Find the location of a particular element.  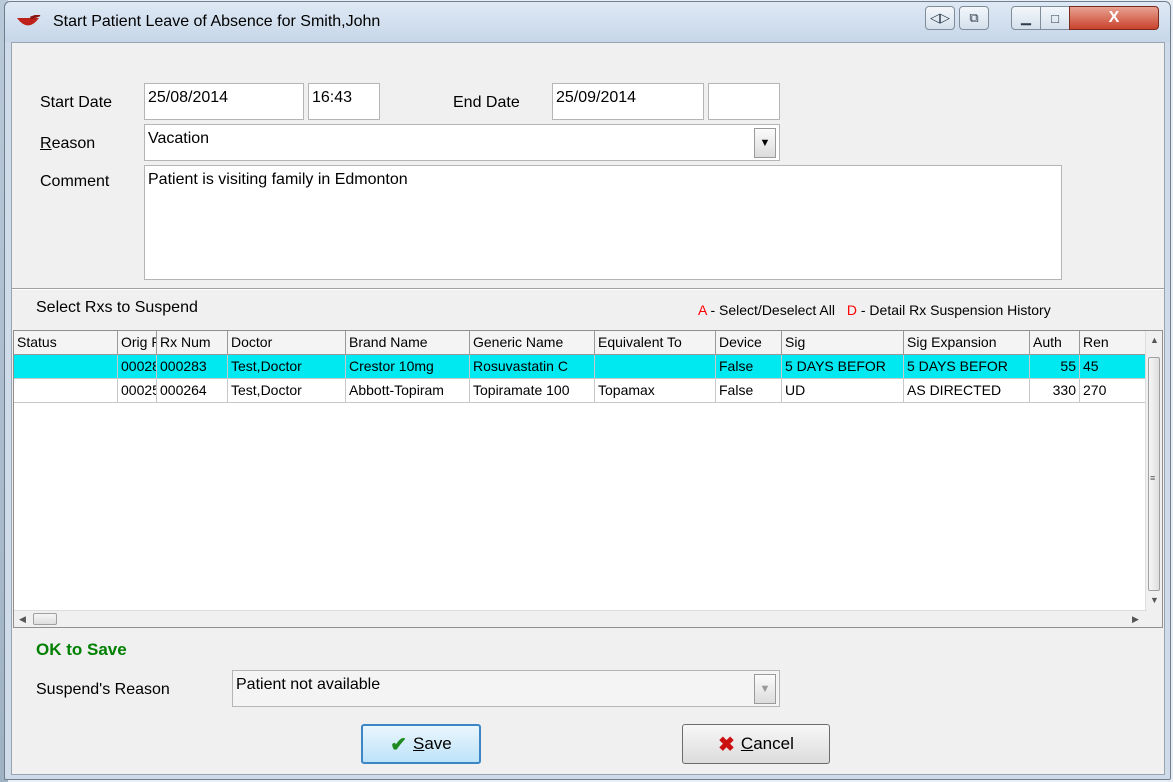

cell-equivalent-to is located at coordinates (655, 367).